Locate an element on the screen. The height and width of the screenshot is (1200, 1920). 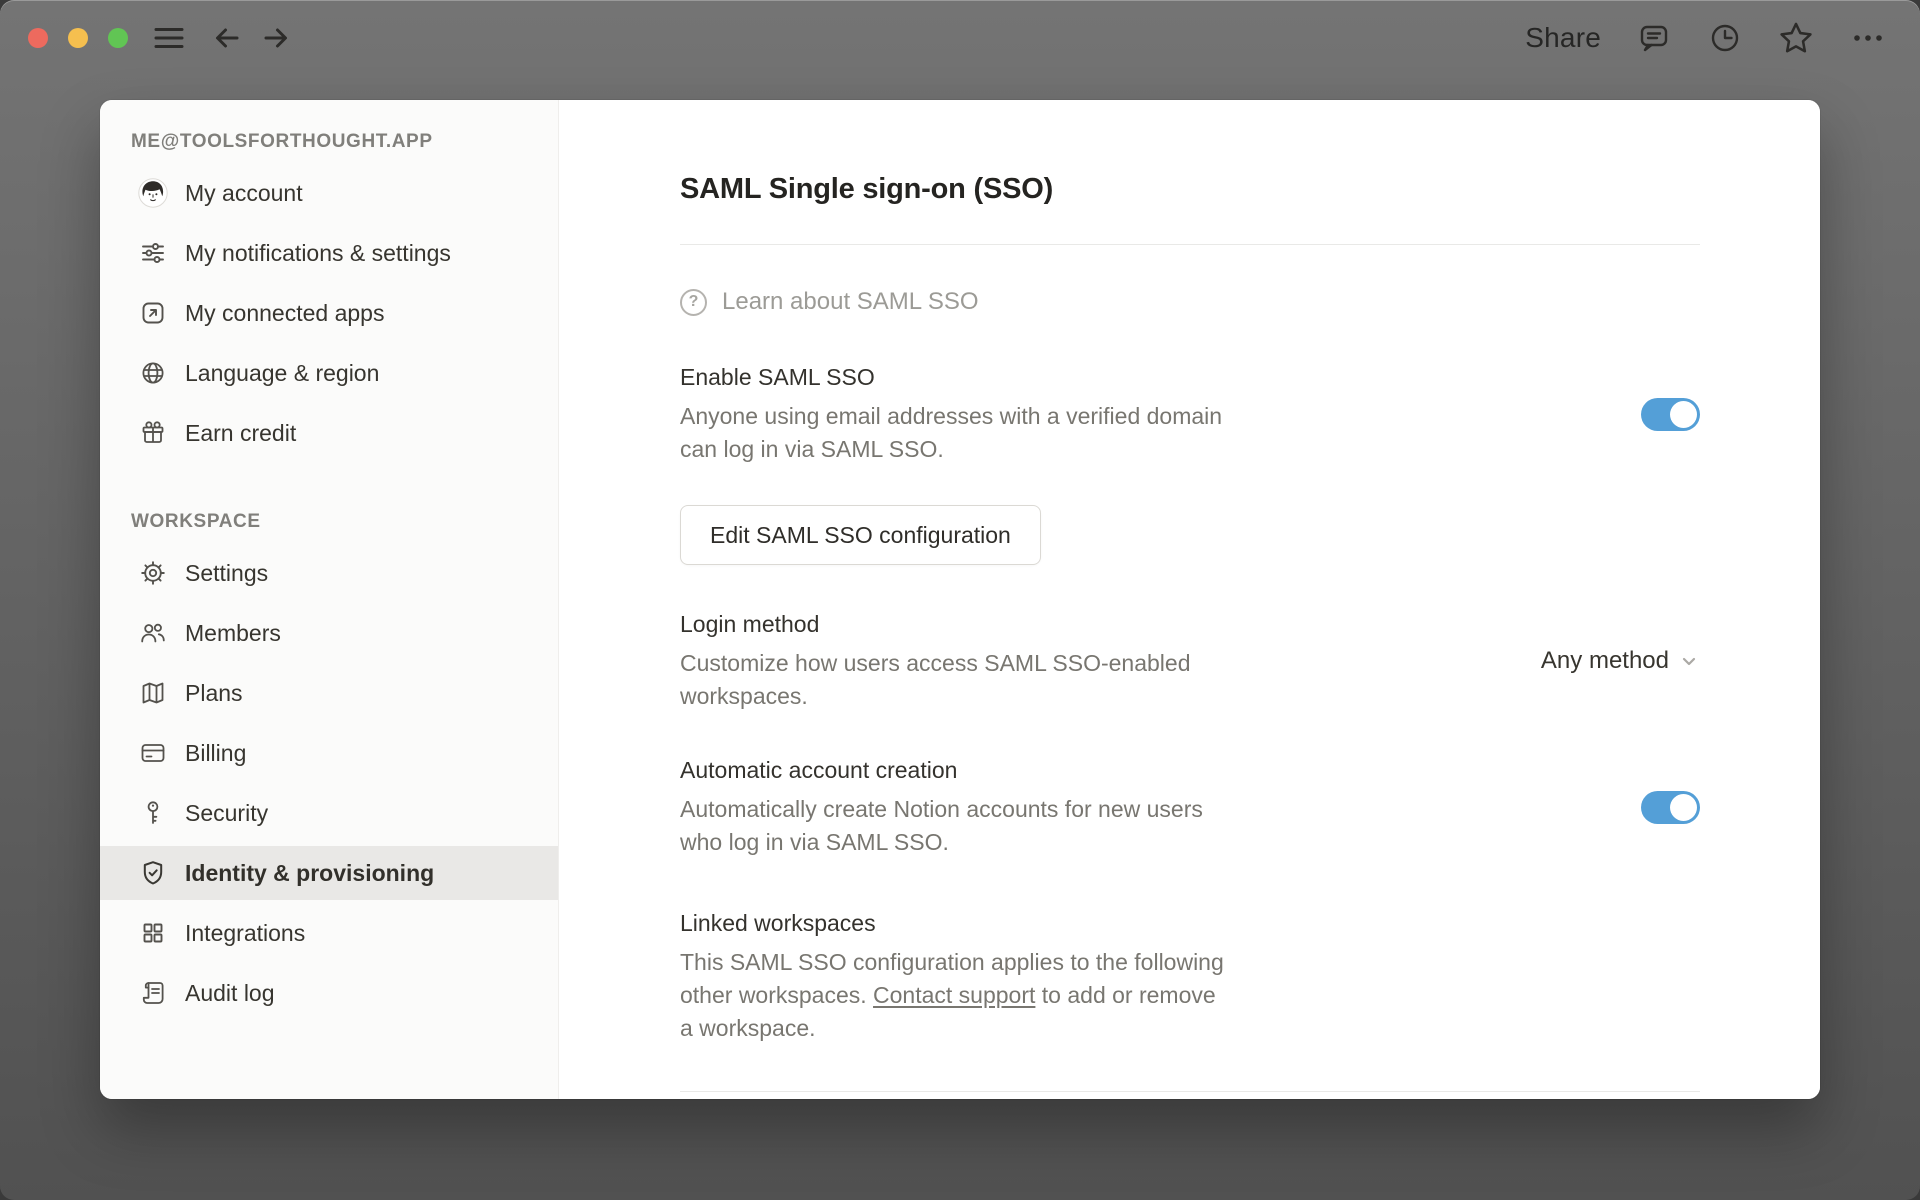
sidebar-item-settings: Settings is located at coordinates (329, 573).